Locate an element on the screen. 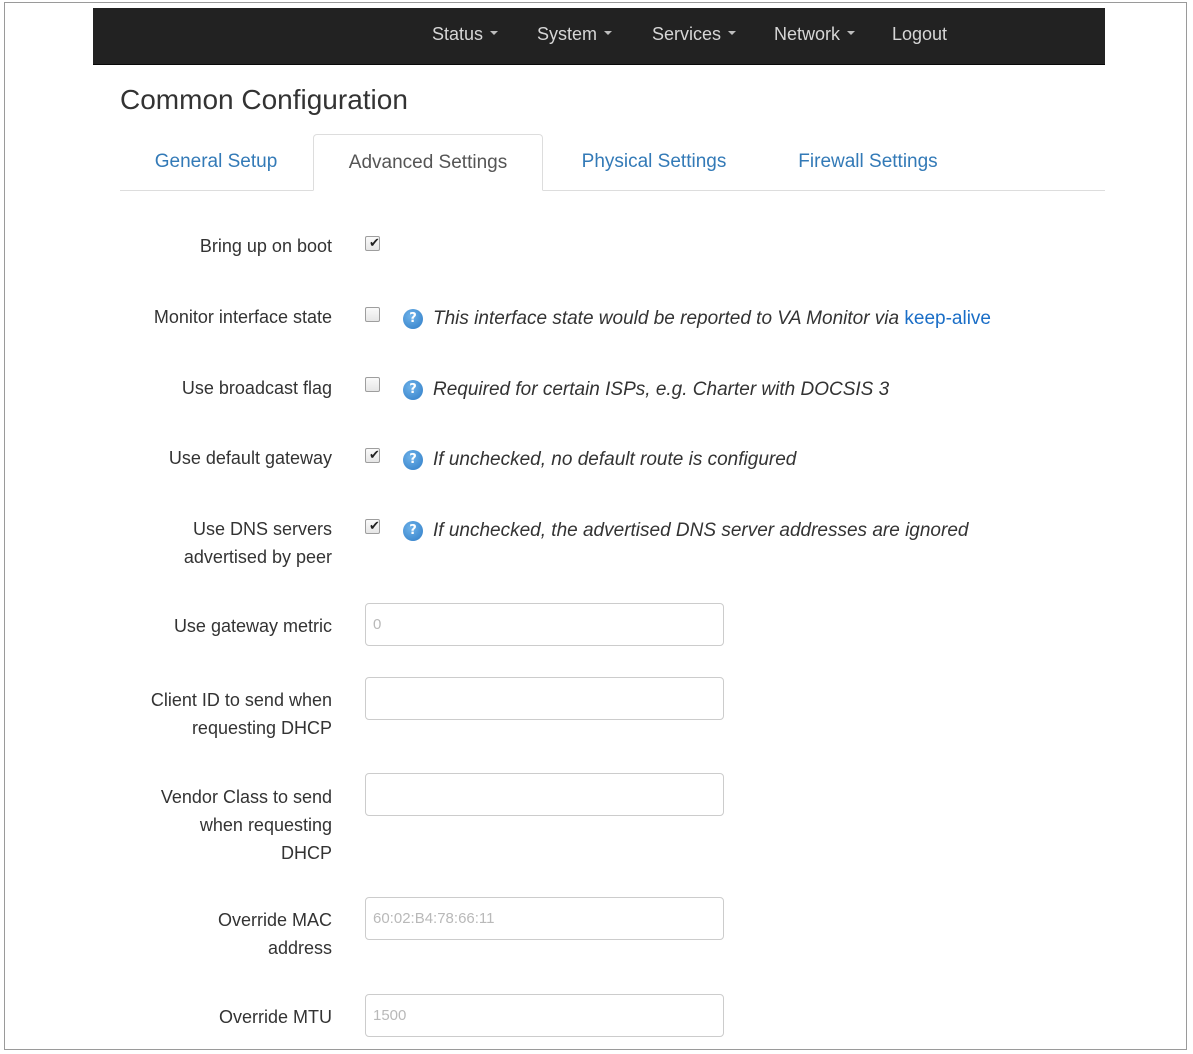 Image resolution: width=1193 pixels, height=1054 pixels. client-id-label: Client ID to send when requesting DHCP is located at coordinates (241, 714).